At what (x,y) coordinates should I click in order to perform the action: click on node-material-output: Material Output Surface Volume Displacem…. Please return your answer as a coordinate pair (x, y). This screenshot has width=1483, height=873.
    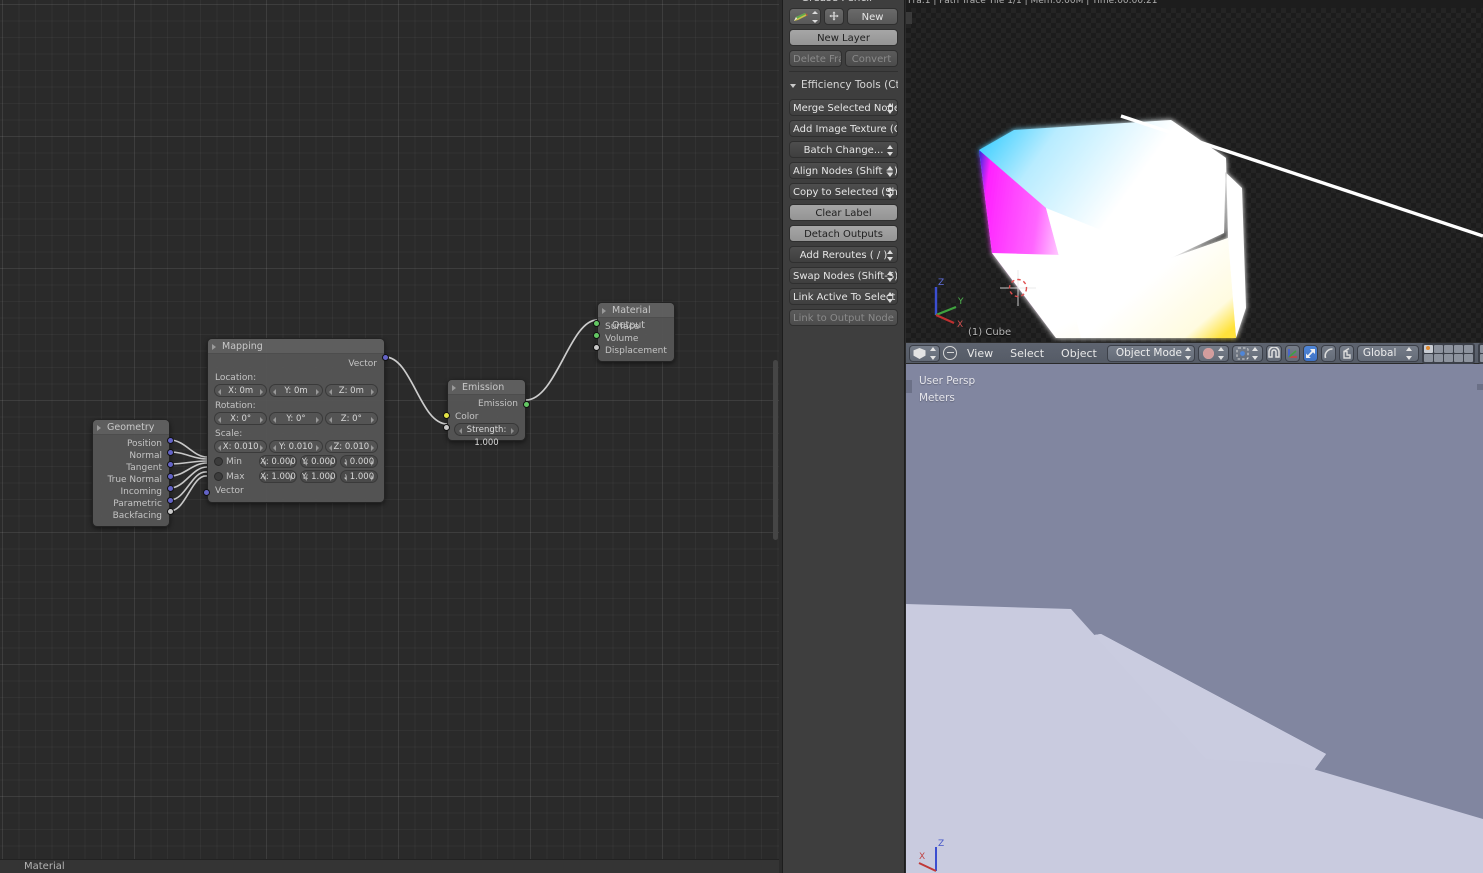
    Looking at the image, I should click on (634, 332).